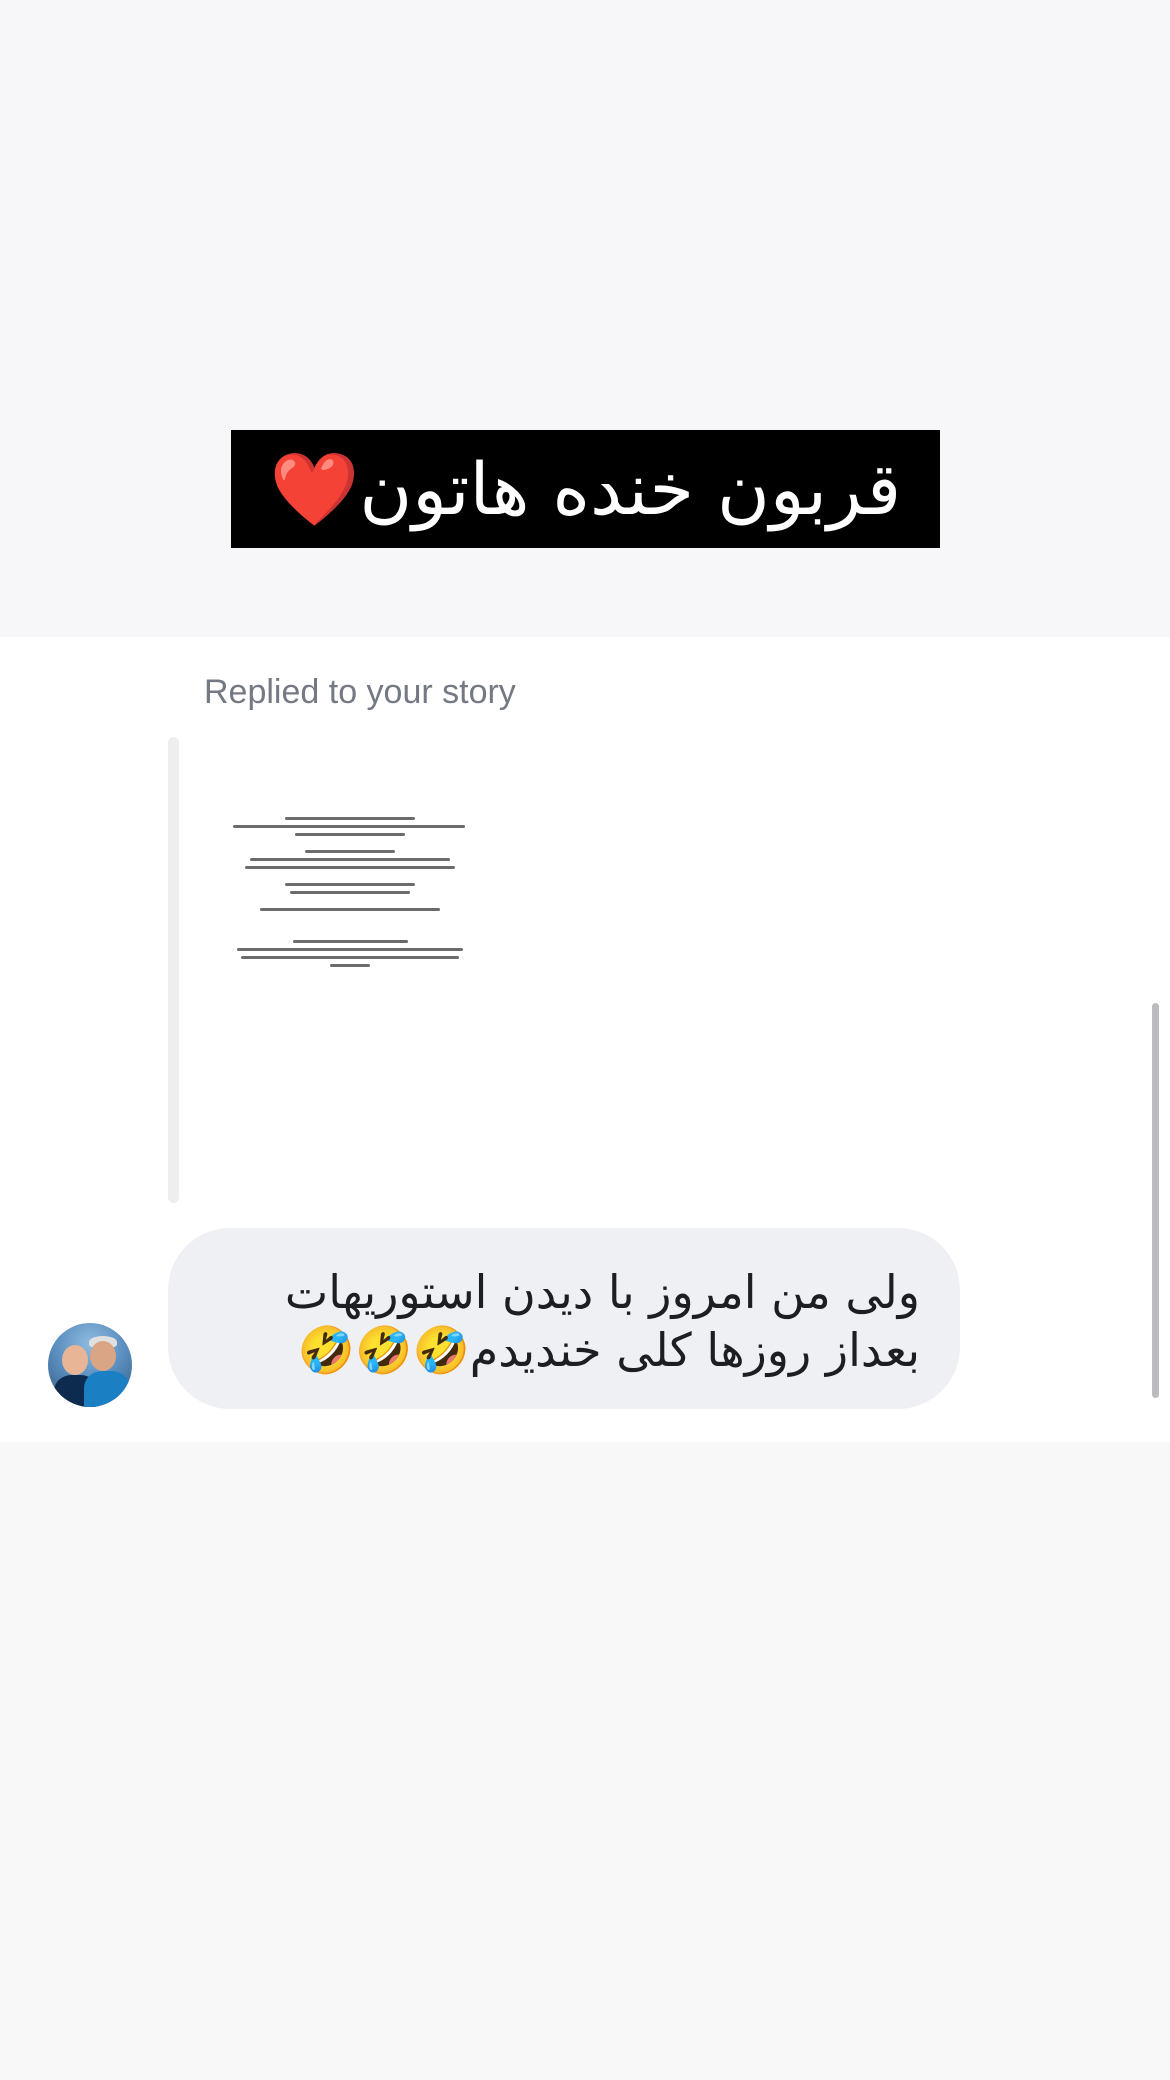 The image size is (1170, 2080). I want to click on story-thumbnail-text-lines, so click(350, 912).